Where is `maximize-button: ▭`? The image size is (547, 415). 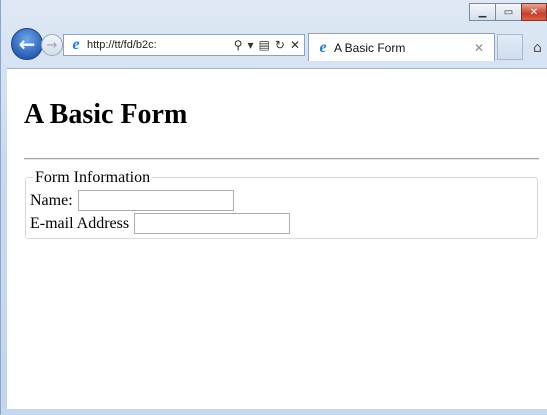 maximize-button: ▭ is located at coordinates (508, 12).